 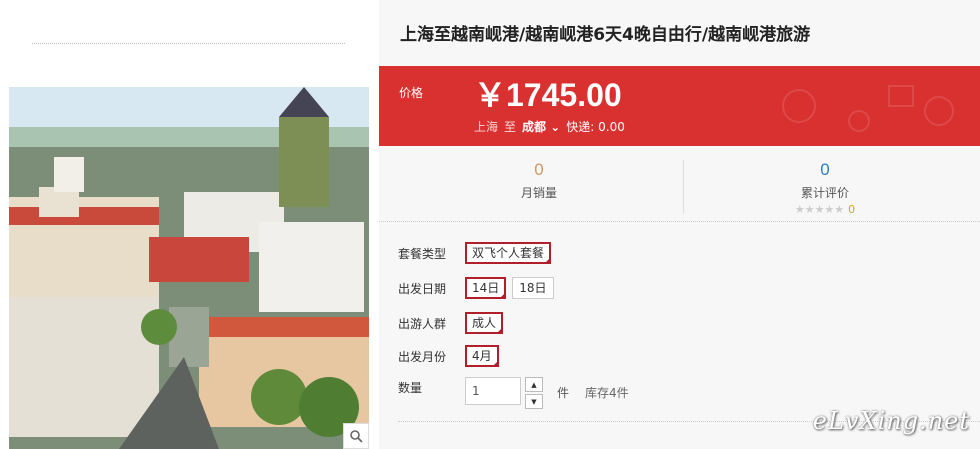 What do you see at coordinates (534, 393) in the screenshot?
I see `quantity-stepper: ▲ ▼` at bounding box center [534, 393].